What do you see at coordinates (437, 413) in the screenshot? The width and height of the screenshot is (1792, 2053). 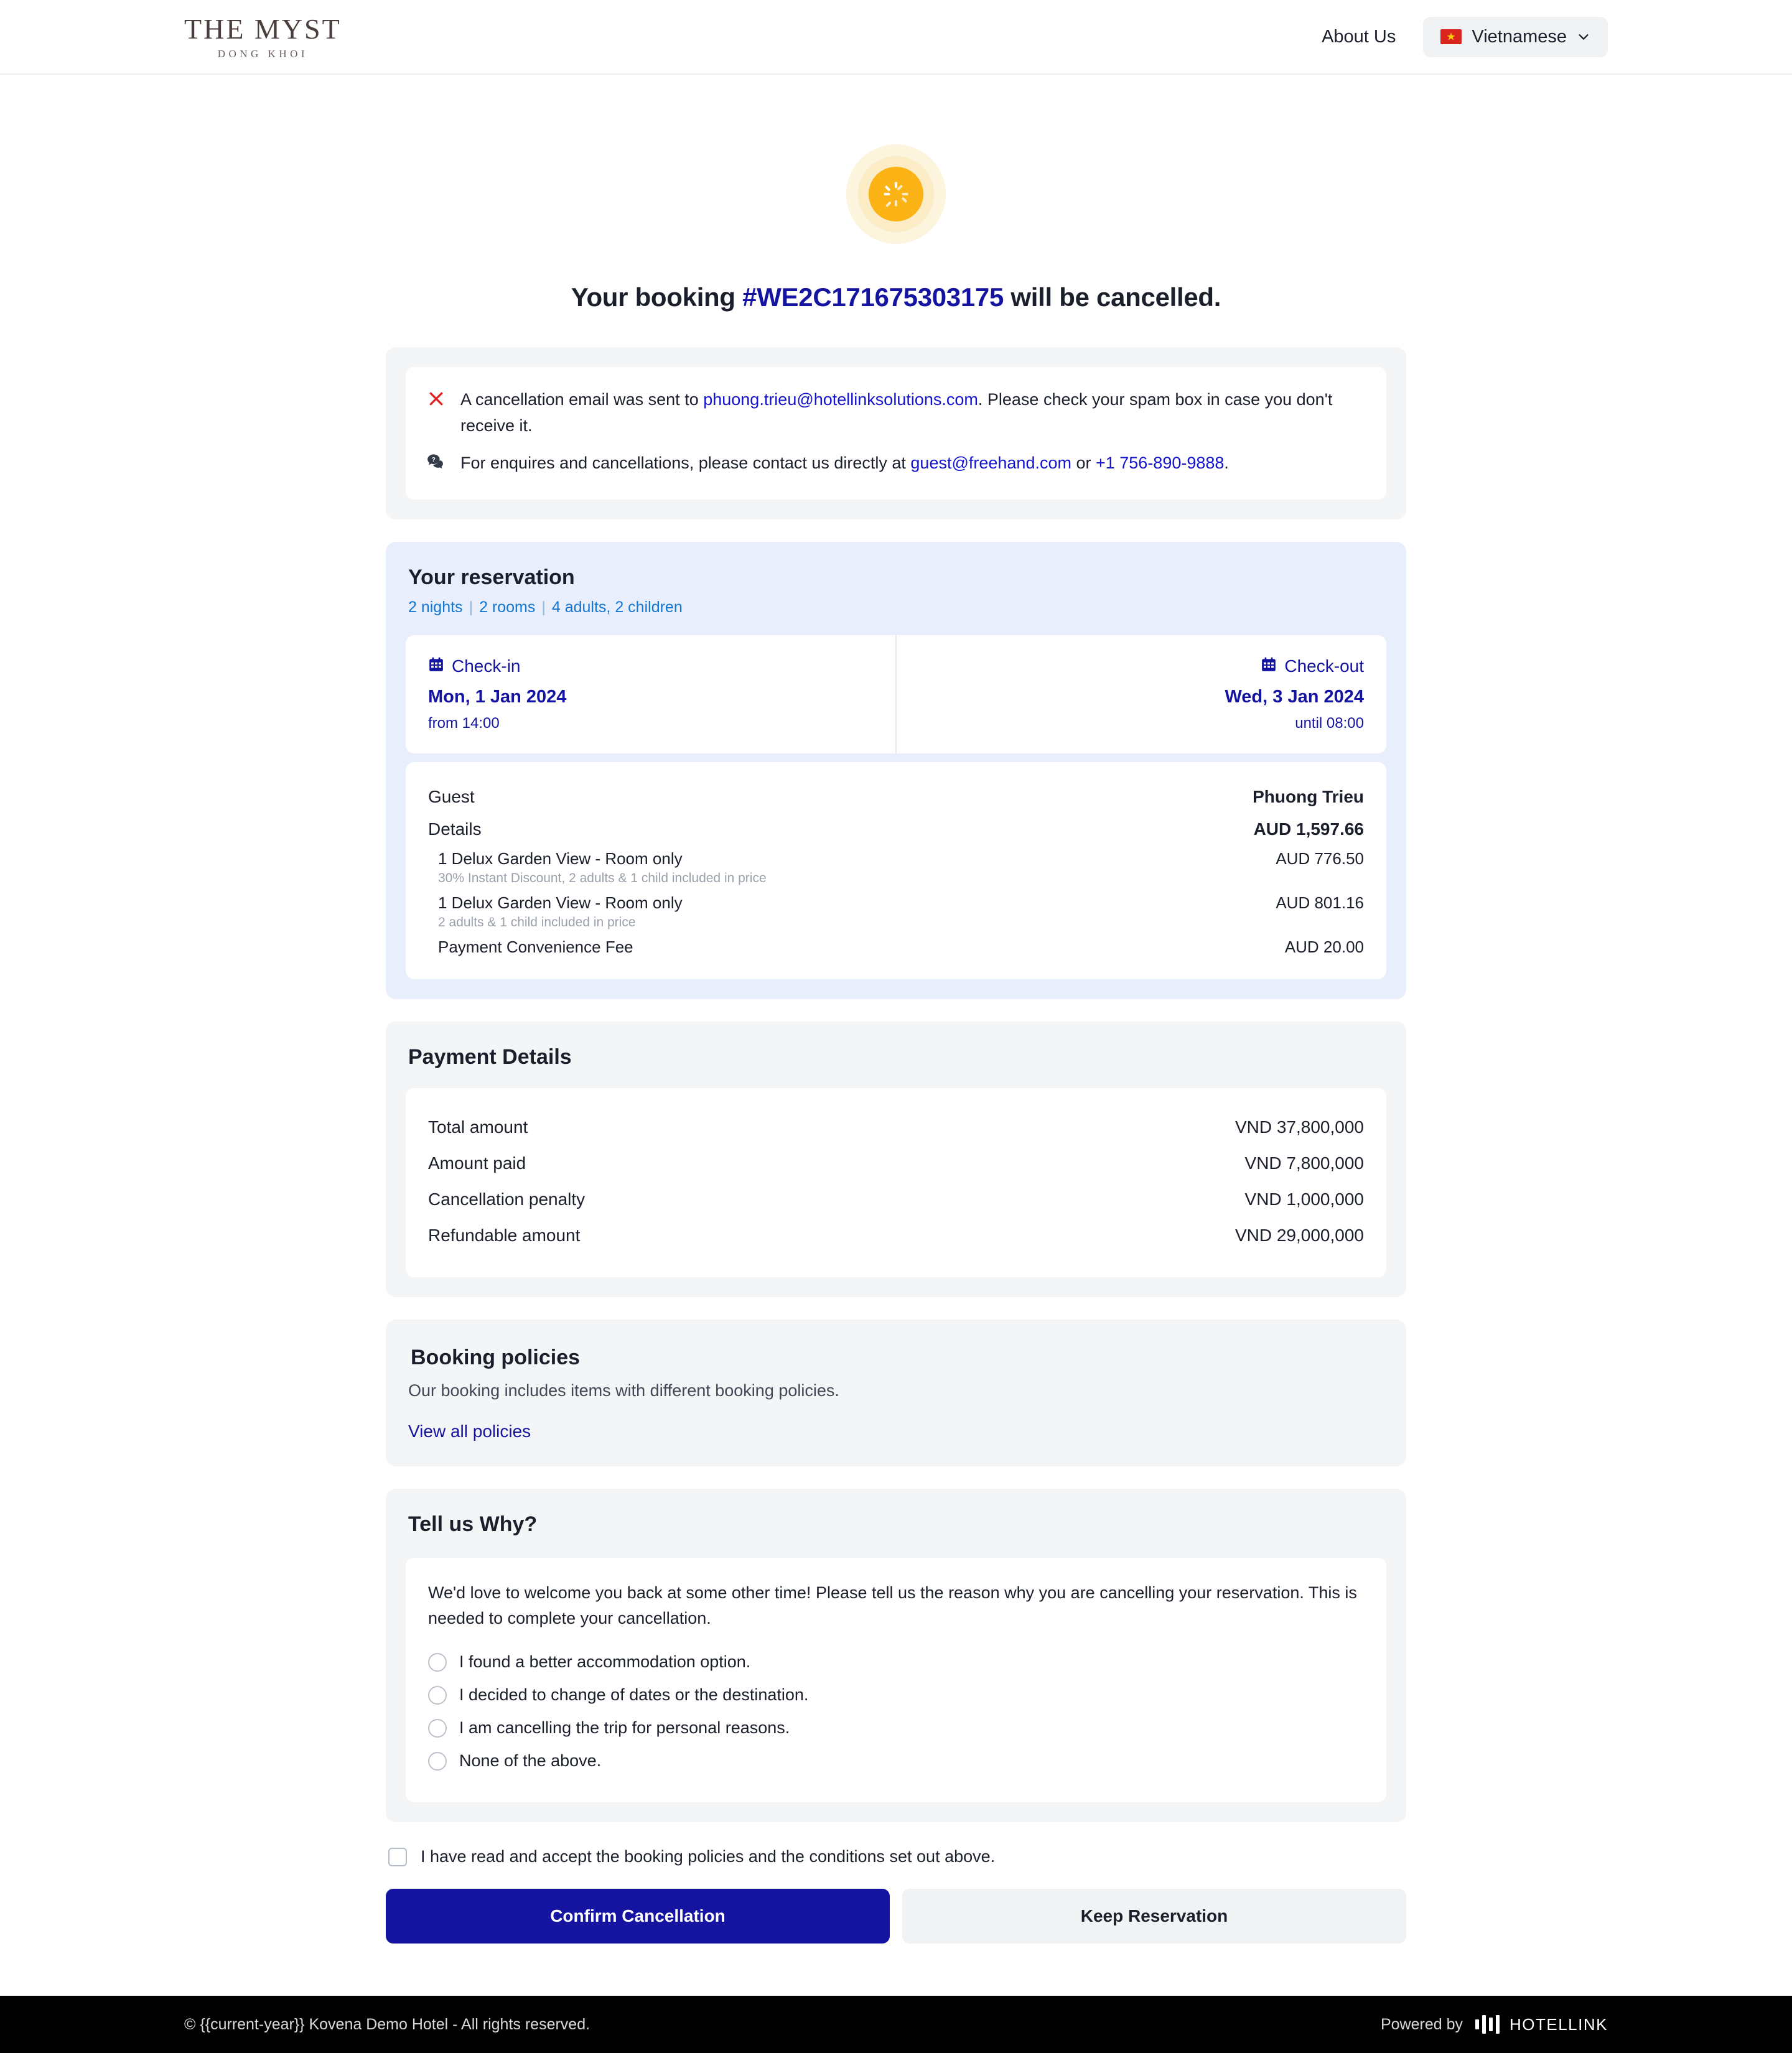 I see `x-mark-icon` at bounding box center [437, 413].